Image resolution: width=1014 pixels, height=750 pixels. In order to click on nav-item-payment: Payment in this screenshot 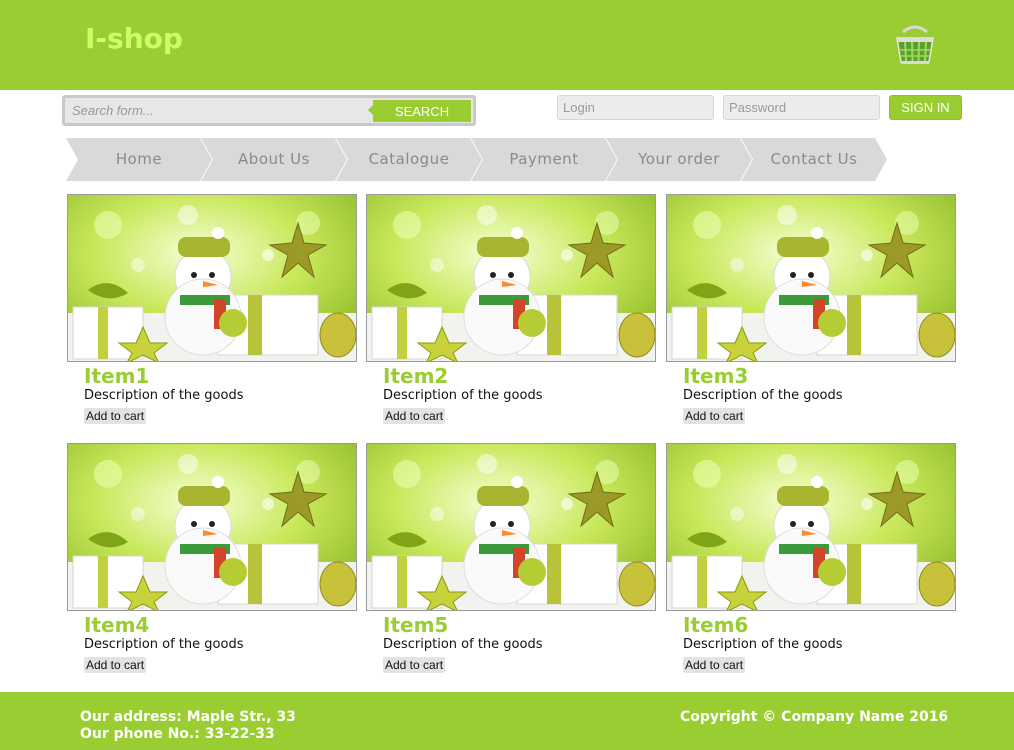, I will do `click(544, 159)`.